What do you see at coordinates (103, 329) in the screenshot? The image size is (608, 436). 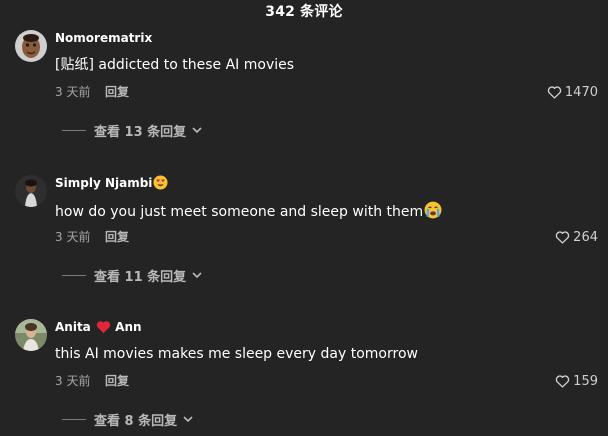 I see `red-heart-emoji` at bounding box center [103, 329].